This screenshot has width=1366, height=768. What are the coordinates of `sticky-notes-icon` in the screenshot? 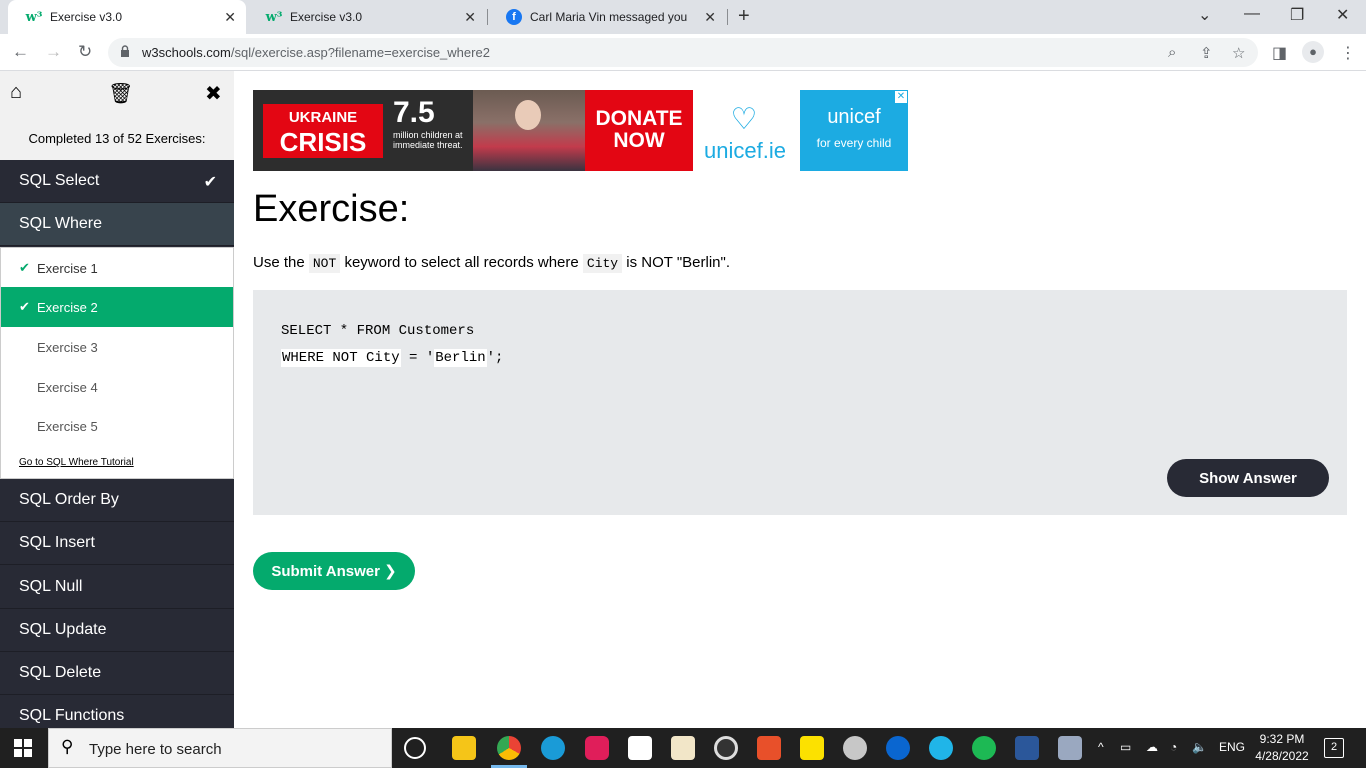 It's located at (812, 748).